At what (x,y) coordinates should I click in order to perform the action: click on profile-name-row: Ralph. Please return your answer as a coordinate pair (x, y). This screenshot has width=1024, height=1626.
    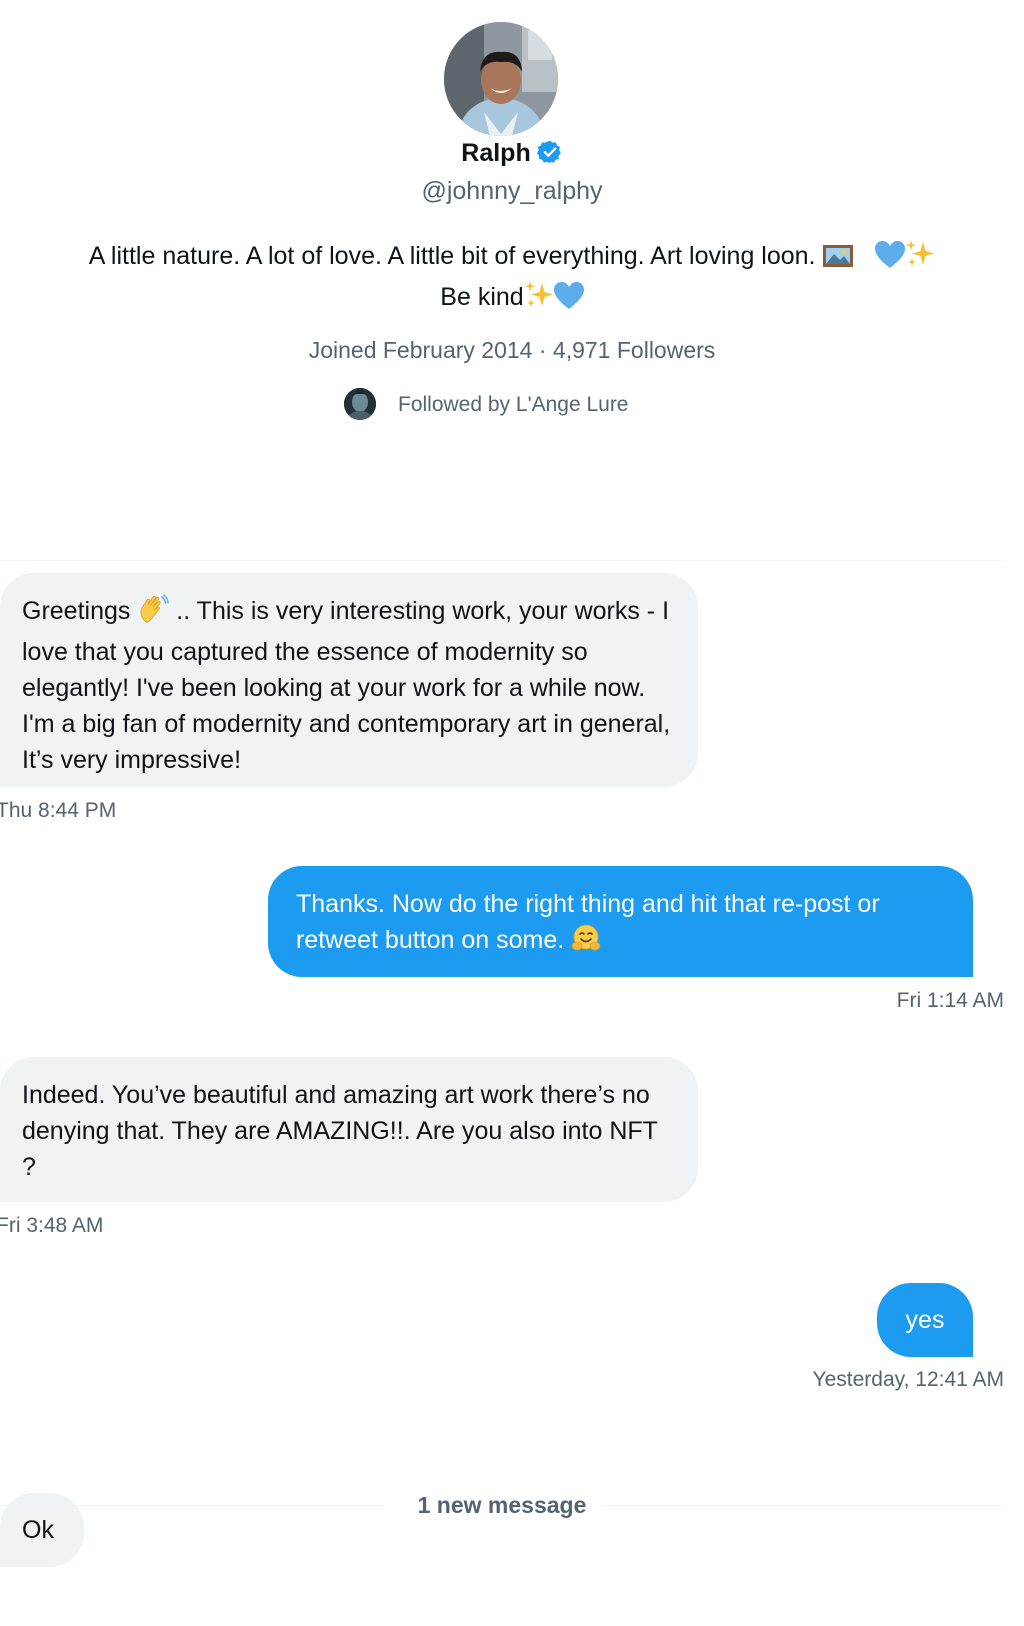
    Looking at the image, I should click on (512, 153).